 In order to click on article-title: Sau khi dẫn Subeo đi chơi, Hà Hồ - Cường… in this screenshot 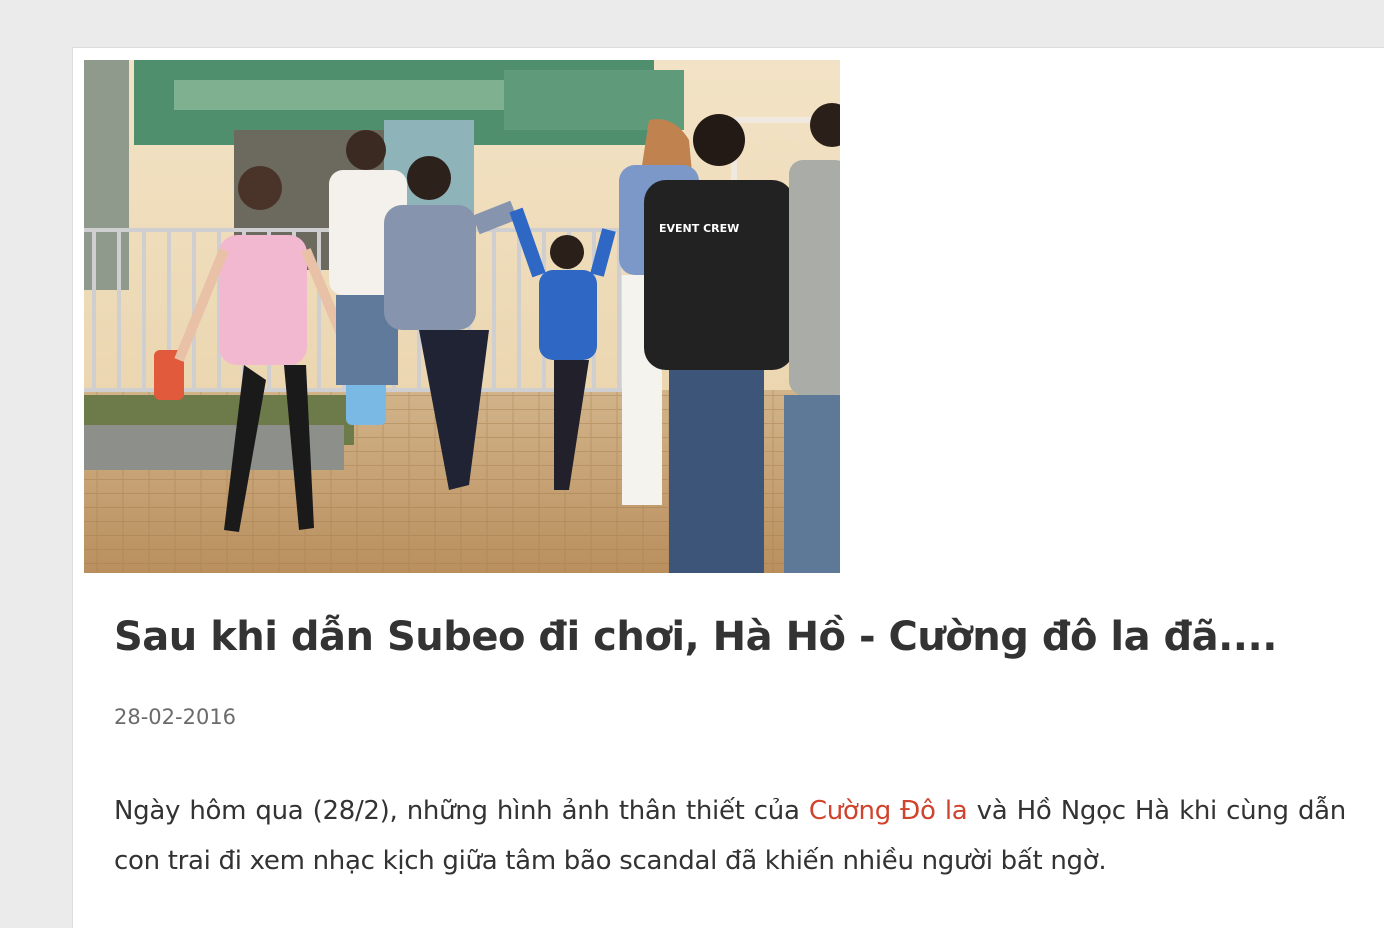, I will do `click(695, 637)`.